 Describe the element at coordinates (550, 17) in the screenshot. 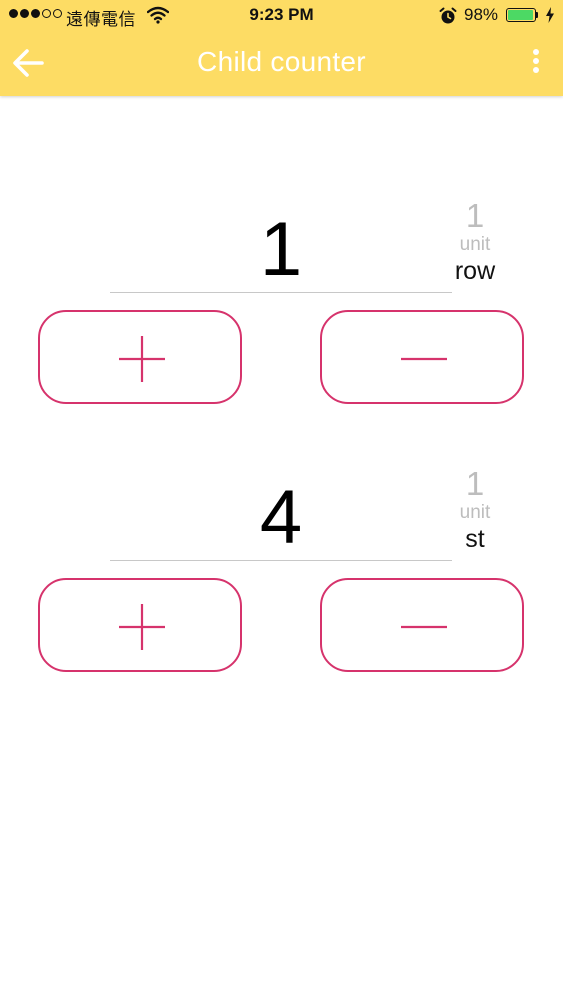

I see `charging-icon` at that location.